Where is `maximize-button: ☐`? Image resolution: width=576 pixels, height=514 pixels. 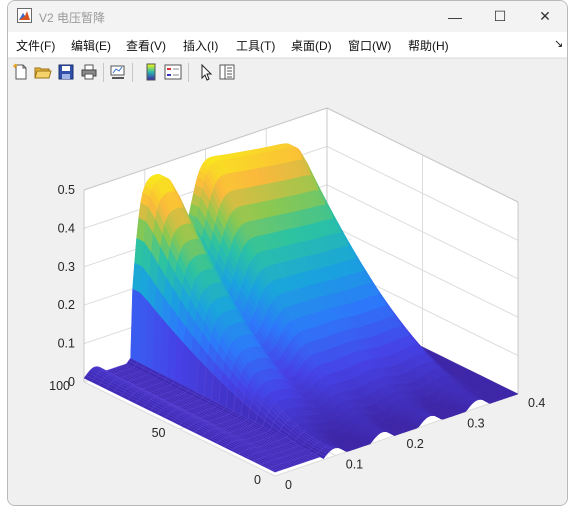 maximize-button: ☐ is located at coordinates (500, 16).